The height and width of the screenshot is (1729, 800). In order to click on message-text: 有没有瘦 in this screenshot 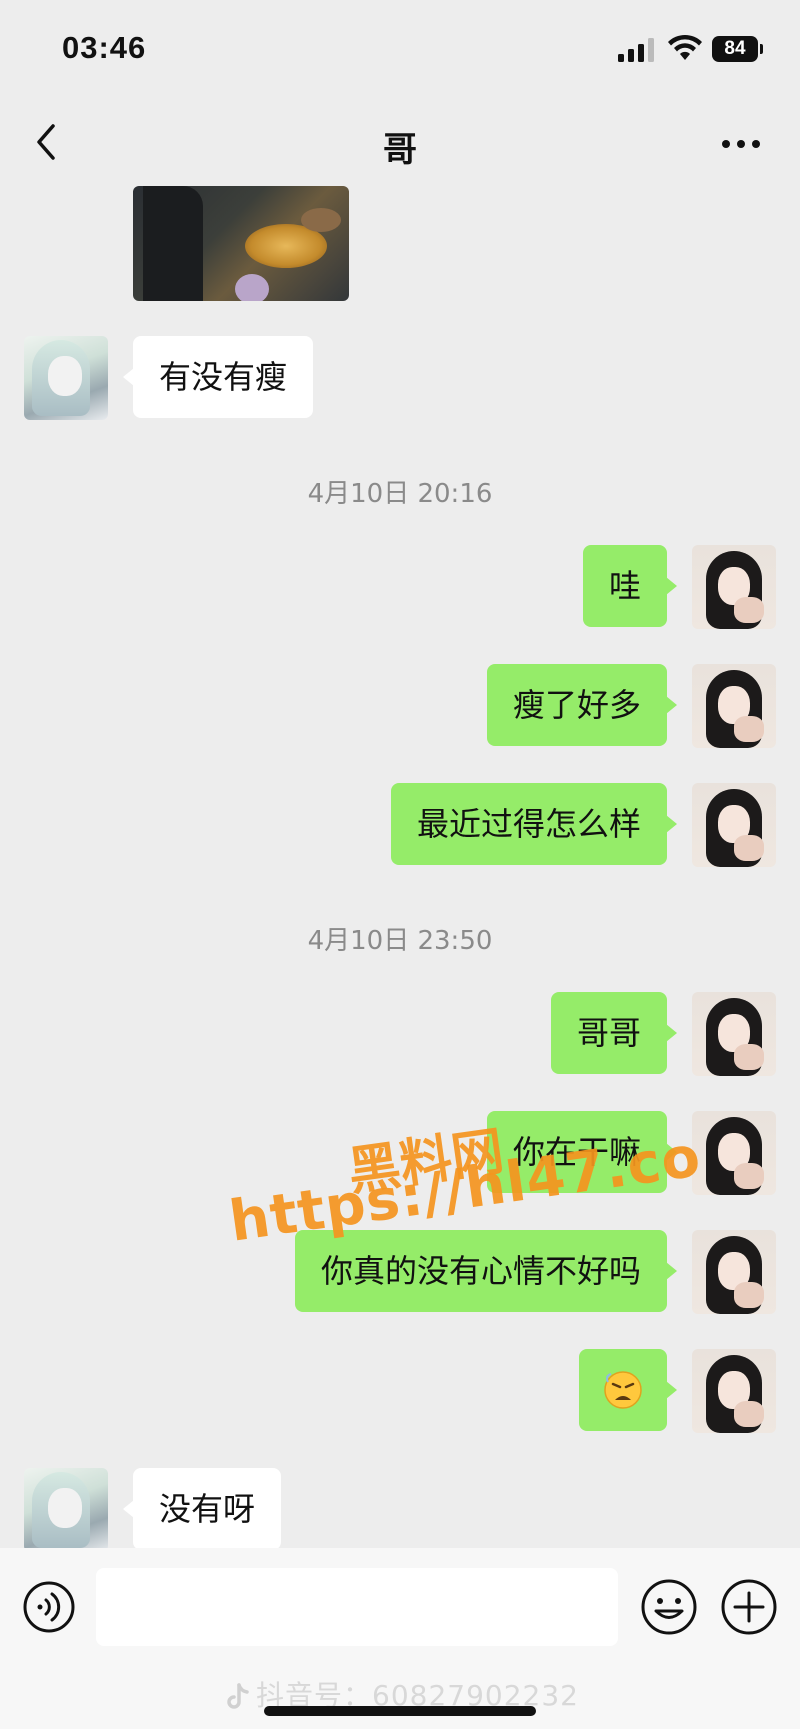, I will do `click(223, 377)`.